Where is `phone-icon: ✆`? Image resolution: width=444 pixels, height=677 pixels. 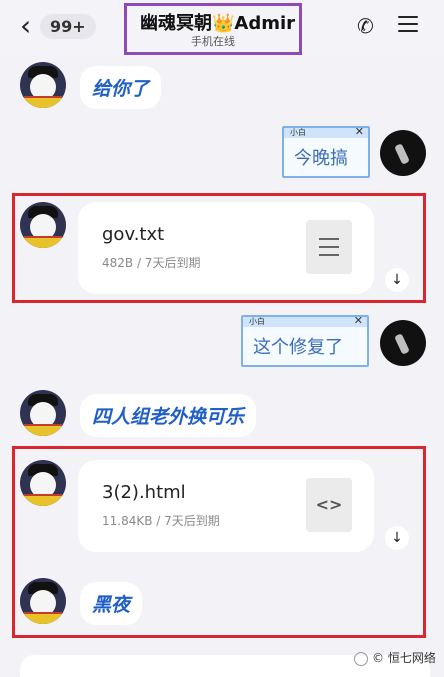 phone-icon: ✆ is located at coordinates (365, 26).